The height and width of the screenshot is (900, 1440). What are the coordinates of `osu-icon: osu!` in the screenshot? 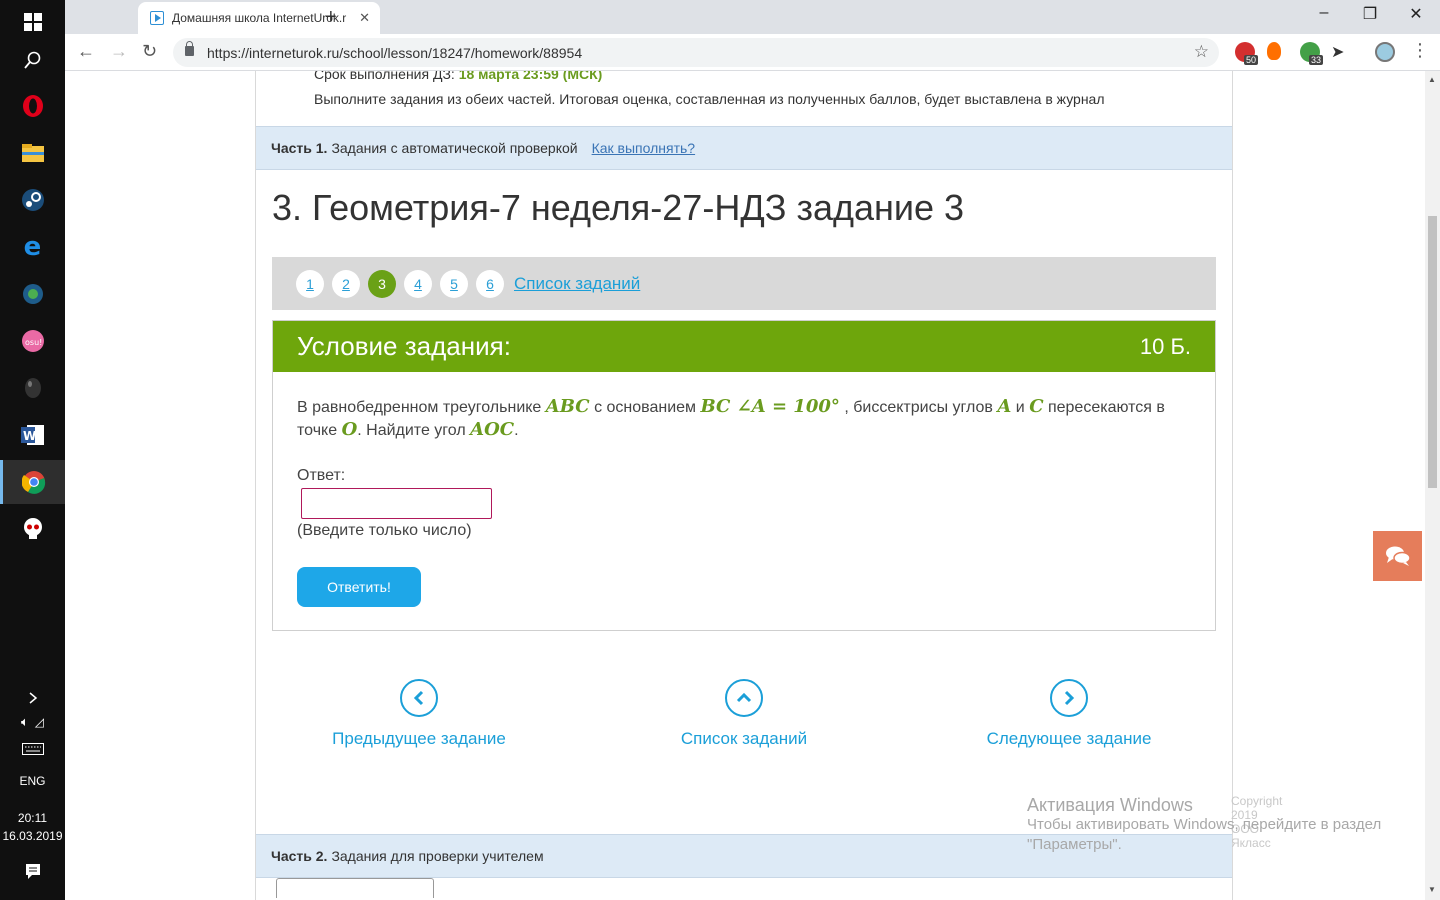 It's located at (32, 341).